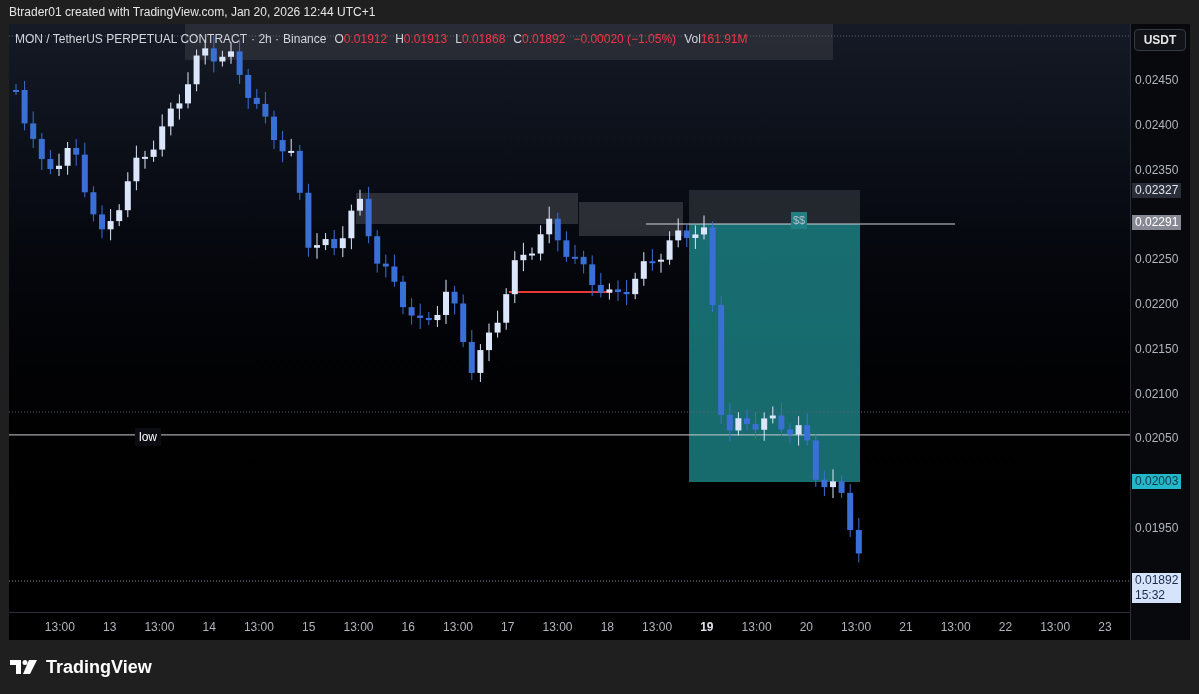  What do you see at coordinates (1157, 125) in the screenshot?
I see `price-label: 0.02400` at bounding box center [1157, 125].